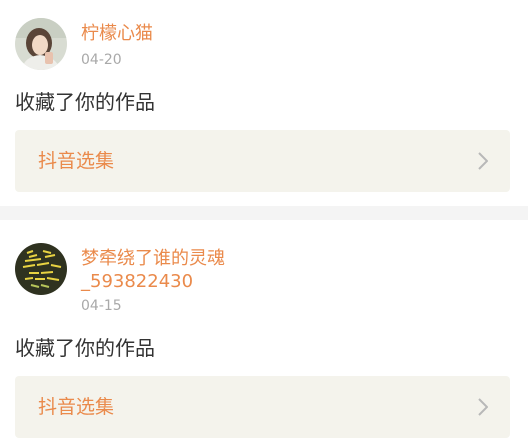  What do you see at coordinates (117, 34) in the screenshot?
I see `username: 柠檬心猫` at bounding box center [117, 34].